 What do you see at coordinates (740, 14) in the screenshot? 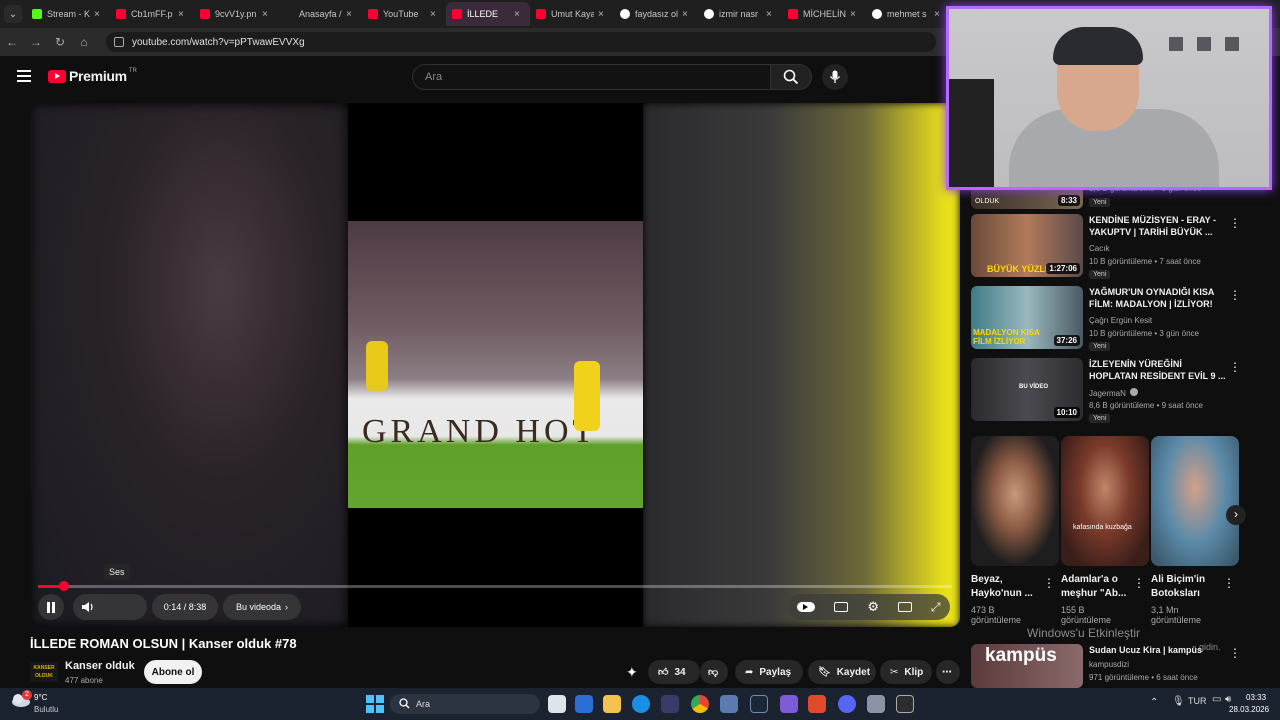
I see `browser-tab: izmir nasr ×` at bounding box center [740, 14].